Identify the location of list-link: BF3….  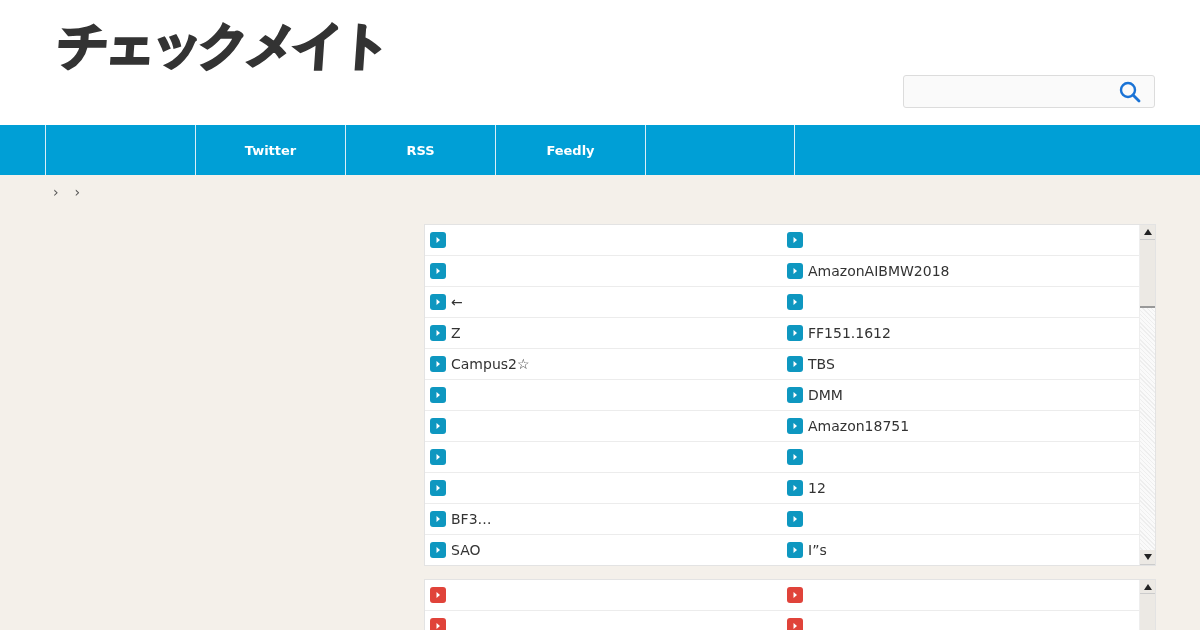
(471, 519).